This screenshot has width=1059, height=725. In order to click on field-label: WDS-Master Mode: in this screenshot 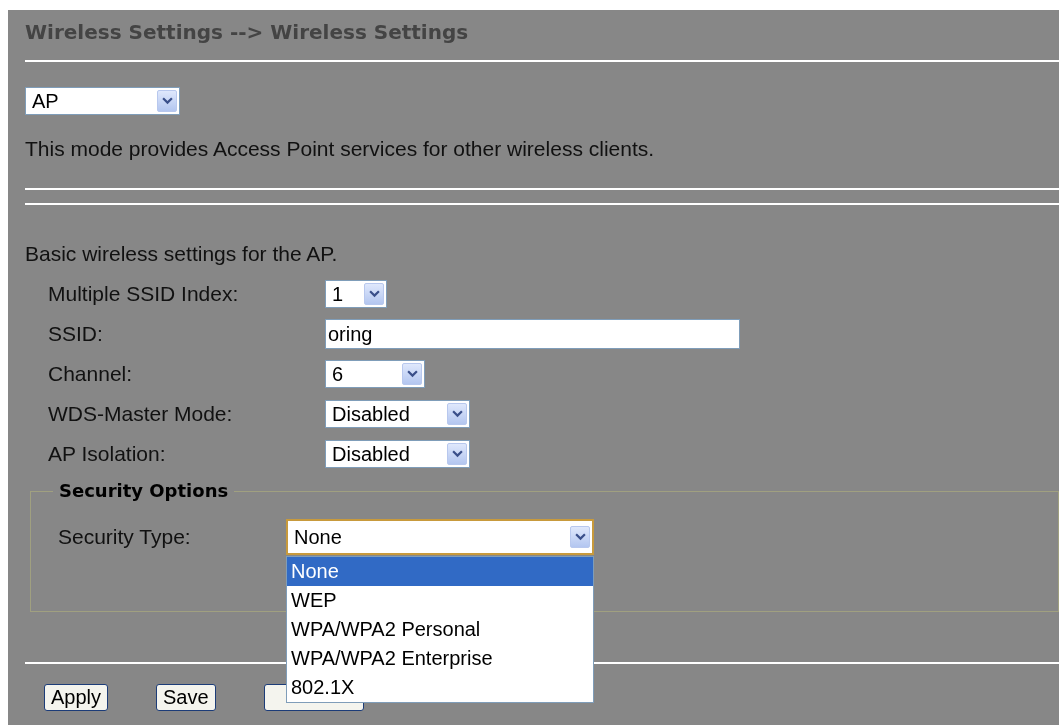, I will do `click(140, 413)`.